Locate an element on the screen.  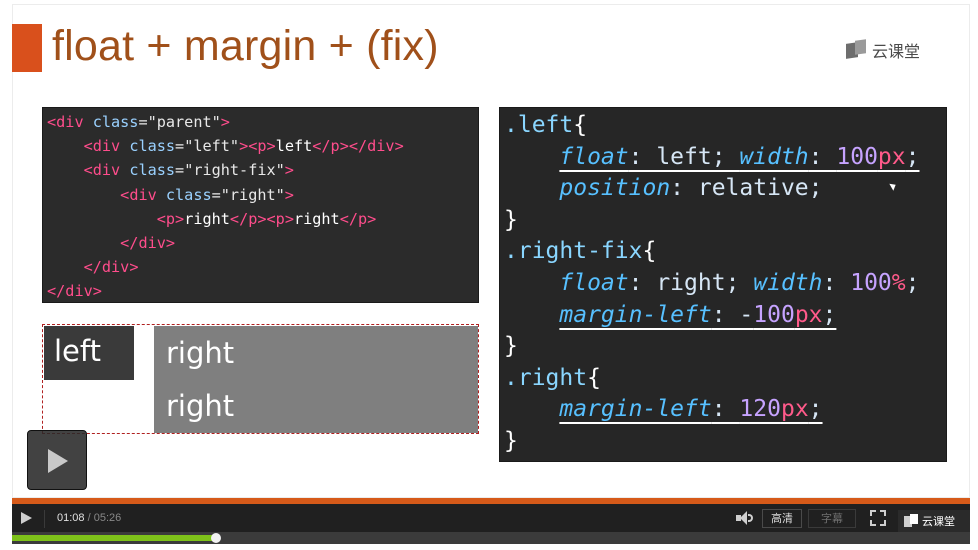
css_code-line: float: right; width: 100%; is located at coordinates (725, 284).